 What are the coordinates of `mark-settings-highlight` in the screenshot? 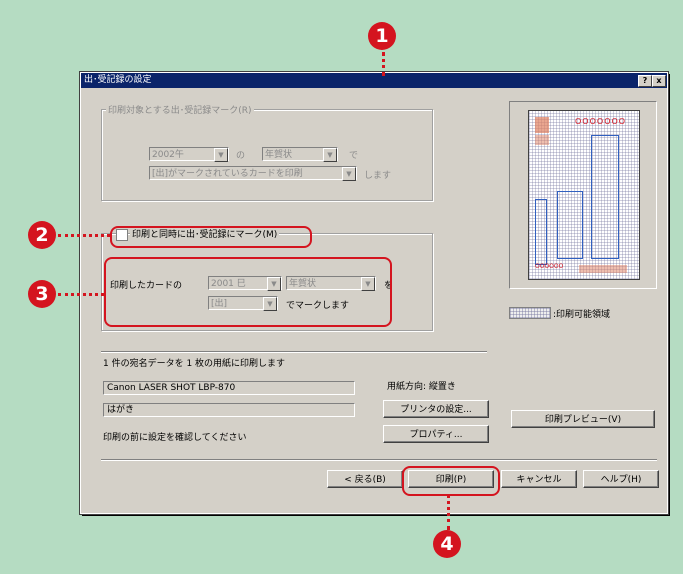 It's located at (248, 292).